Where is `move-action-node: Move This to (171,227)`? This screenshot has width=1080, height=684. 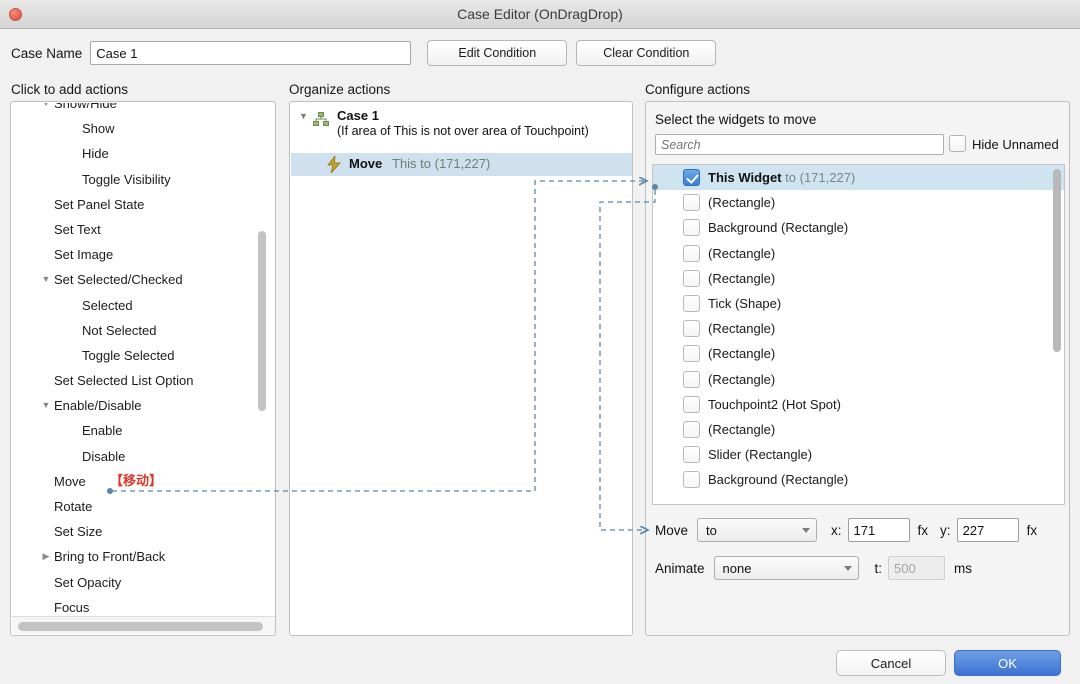 move-action-node: Move This to (171,227) is located at coordinates (461, 164).